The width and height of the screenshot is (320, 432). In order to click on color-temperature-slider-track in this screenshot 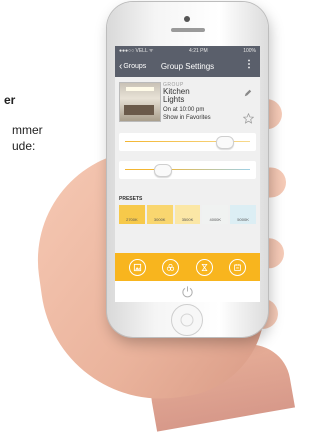, I will do `click(187, 169)`.